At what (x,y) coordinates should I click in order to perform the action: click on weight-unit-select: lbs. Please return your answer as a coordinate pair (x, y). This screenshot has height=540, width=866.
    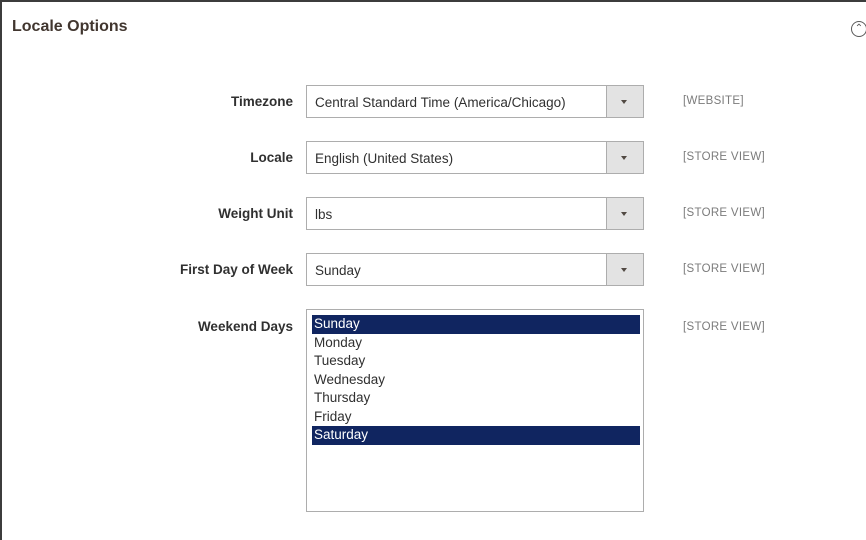
    Looking at the image, I should click on (475, 213).